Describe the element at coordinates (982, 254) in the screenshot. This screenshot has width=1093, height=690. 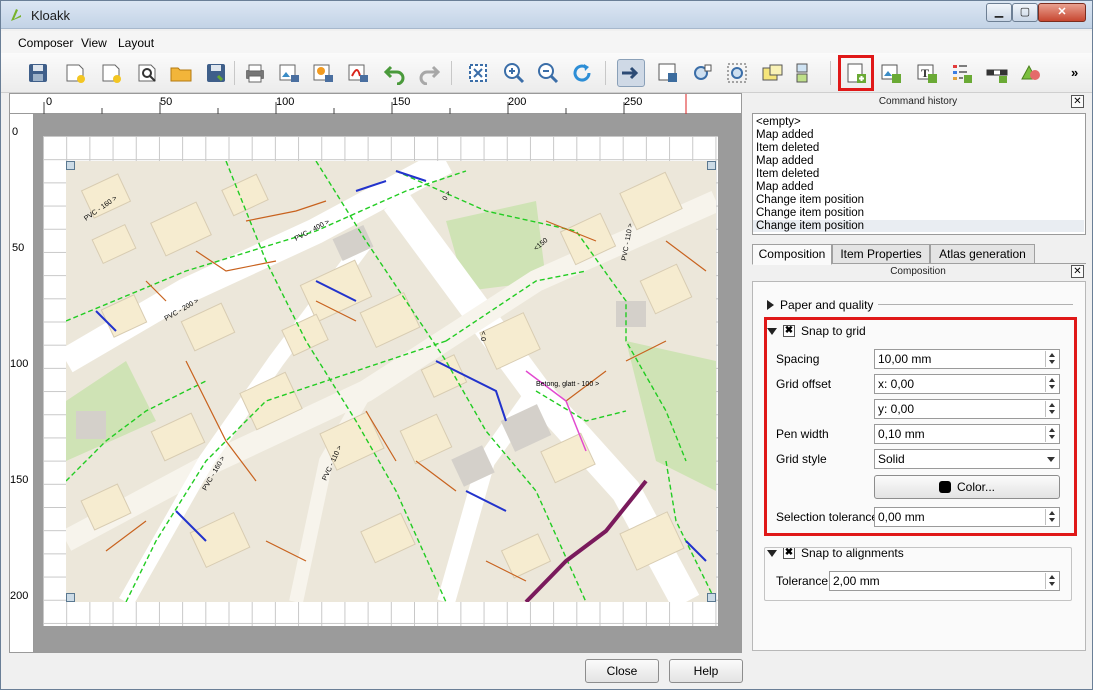
I see `tab-atlas-generation: Atlas generation` at that location.